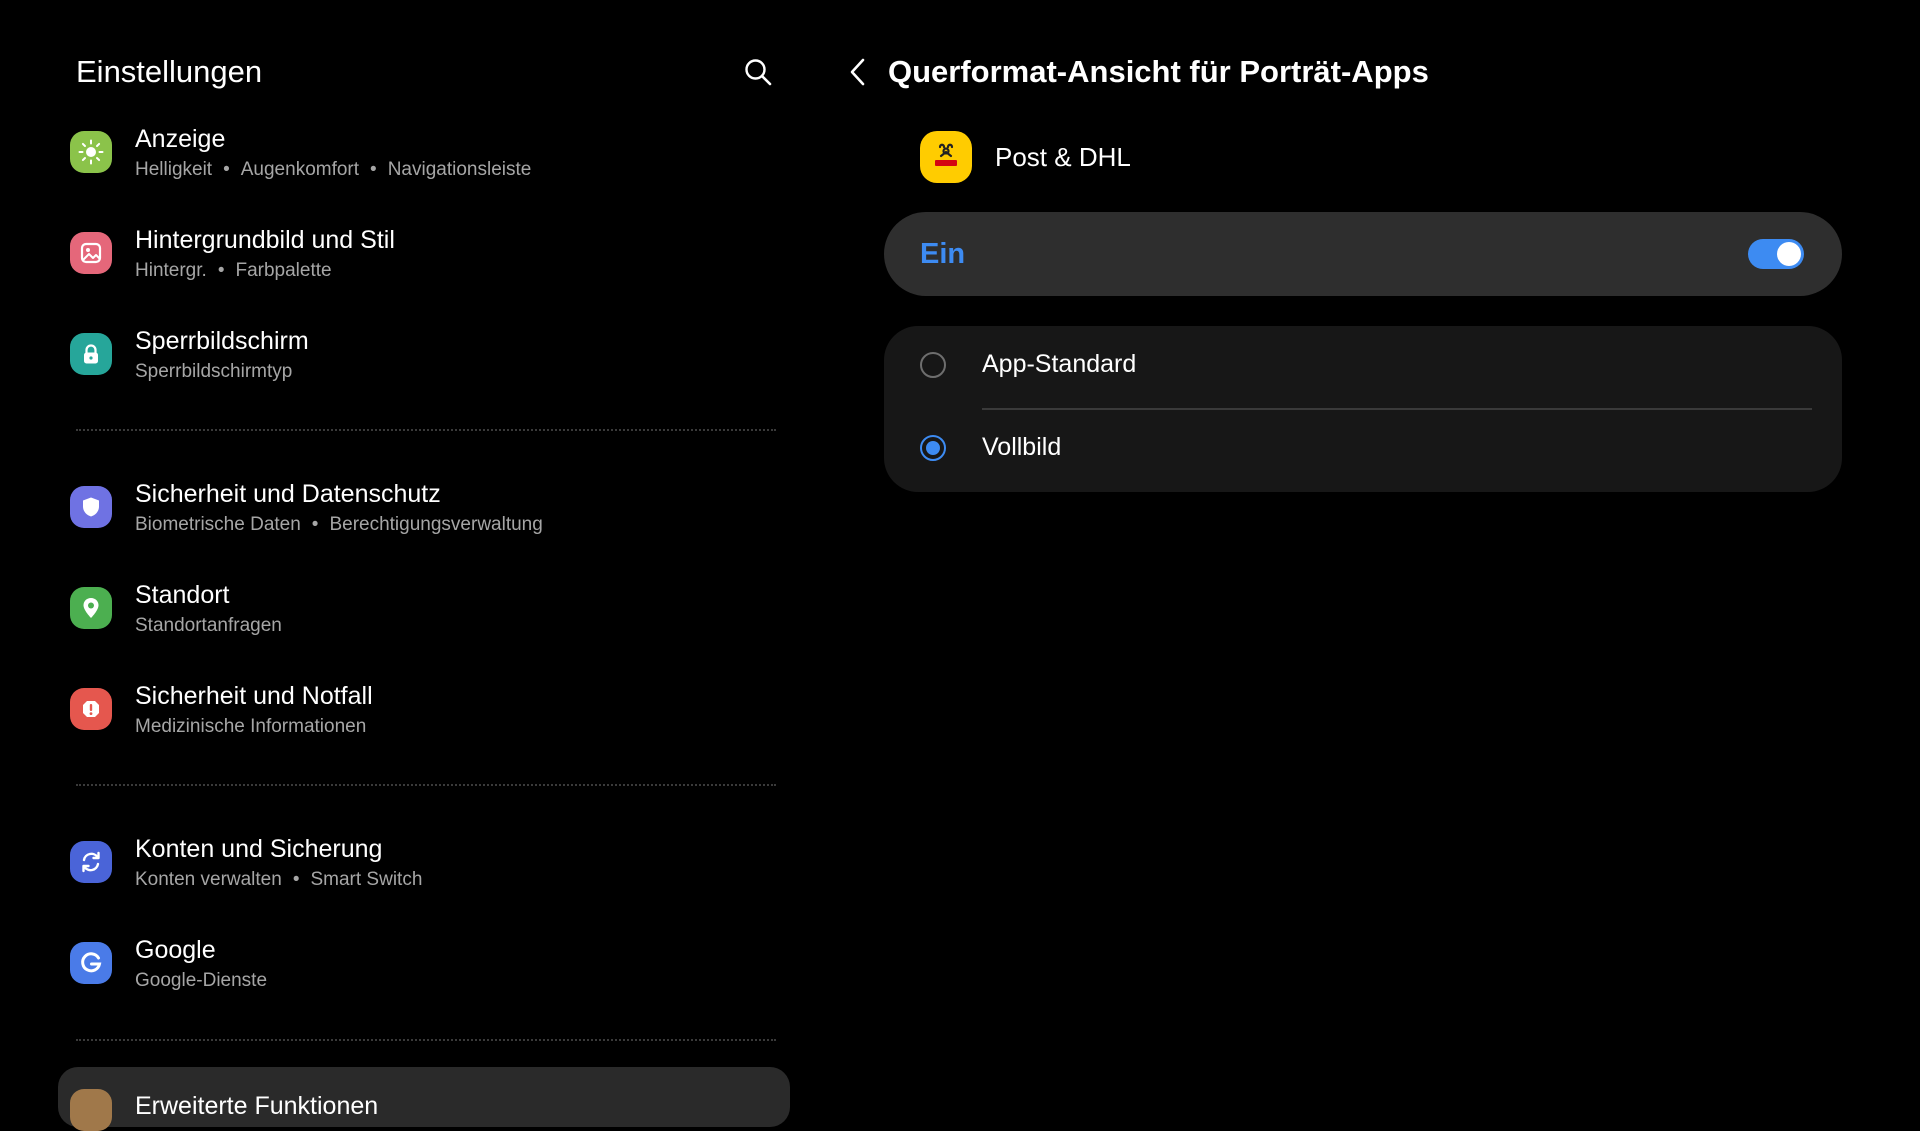 Image resolution: width=1920 pixels, height=1131 pixels. I want to click on radio-button, so click(933, 365).